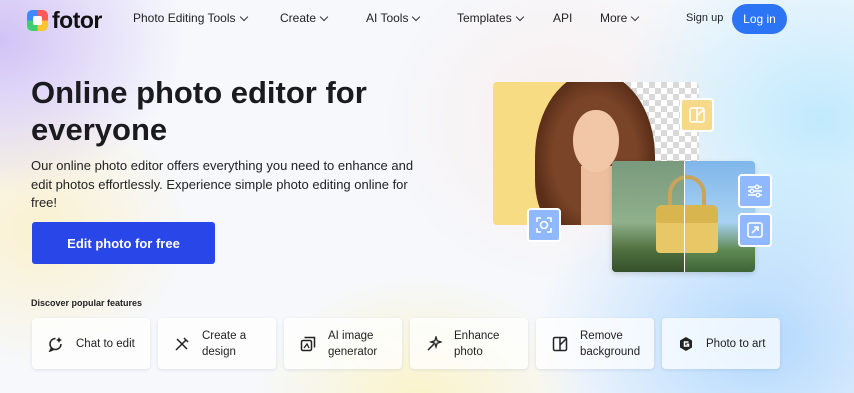 This screenshot has height=393, width=854. I want to click on feature-enhance-photo: Enhance photo, so click(469, 343).